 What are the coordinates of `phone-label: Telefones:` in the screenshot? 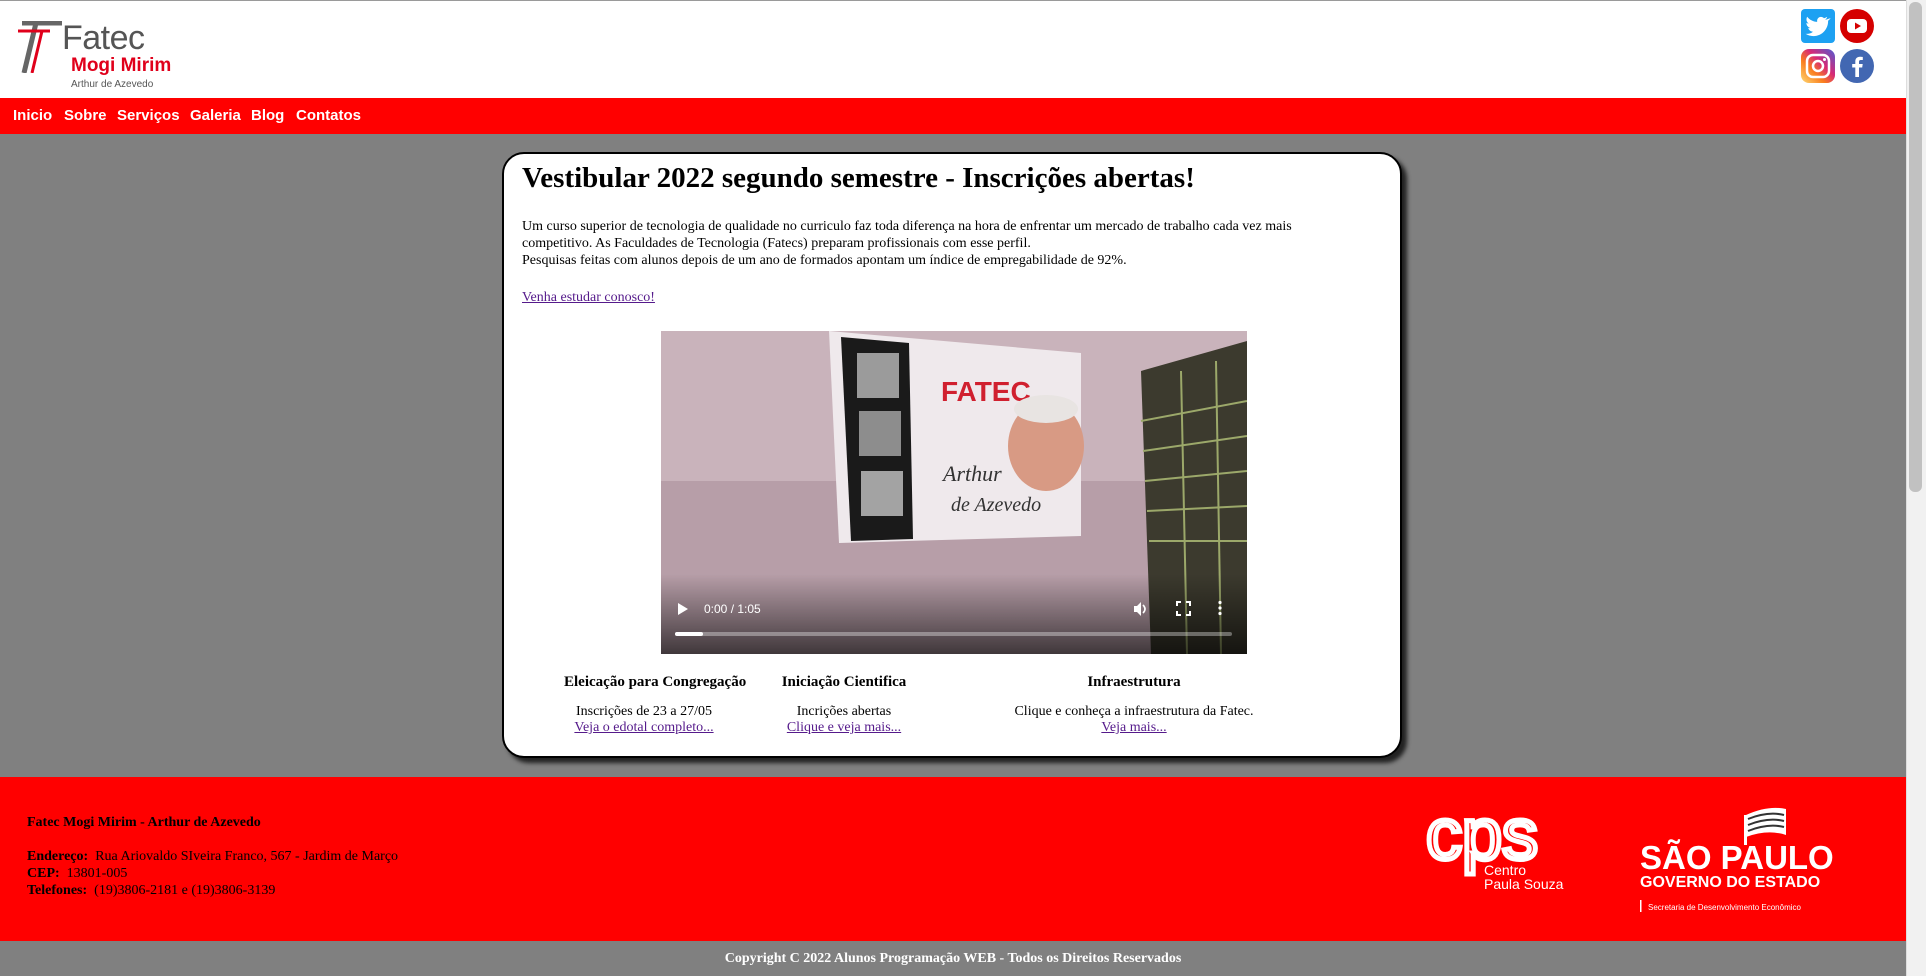 It's located at (57, 890).